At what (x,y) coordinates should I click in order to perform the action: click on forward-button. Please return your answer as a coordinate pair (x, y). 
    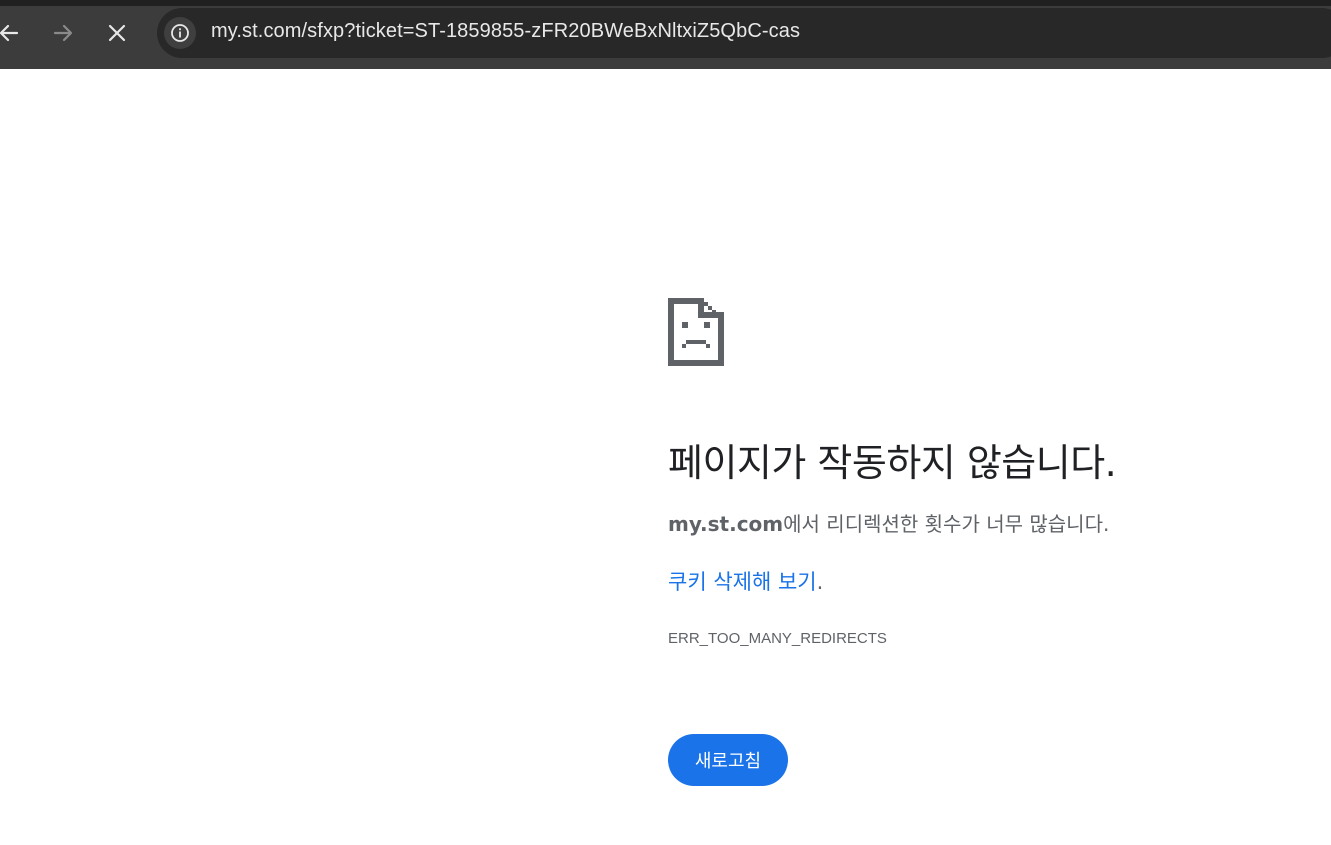
    Looking at the image, I should click on (63, 33).